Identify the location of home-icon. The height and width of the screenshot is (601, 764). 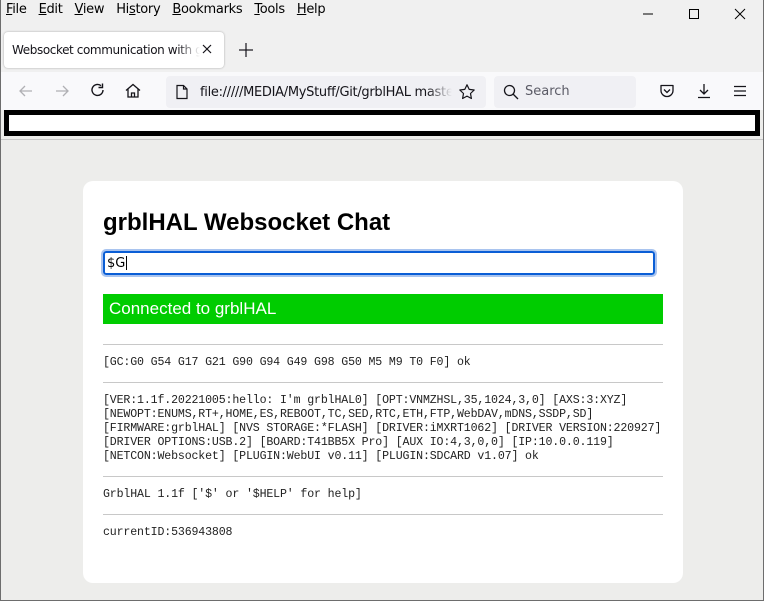
(133, 91).